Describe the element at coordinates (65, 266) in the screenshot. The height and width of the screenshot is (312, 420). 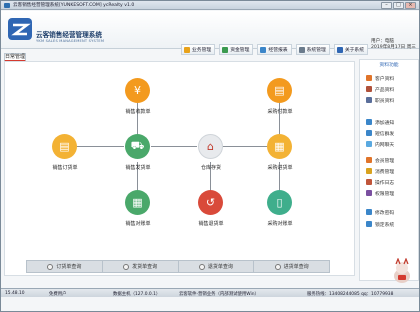
I see `order-query-button: 订货单查询` at that location.